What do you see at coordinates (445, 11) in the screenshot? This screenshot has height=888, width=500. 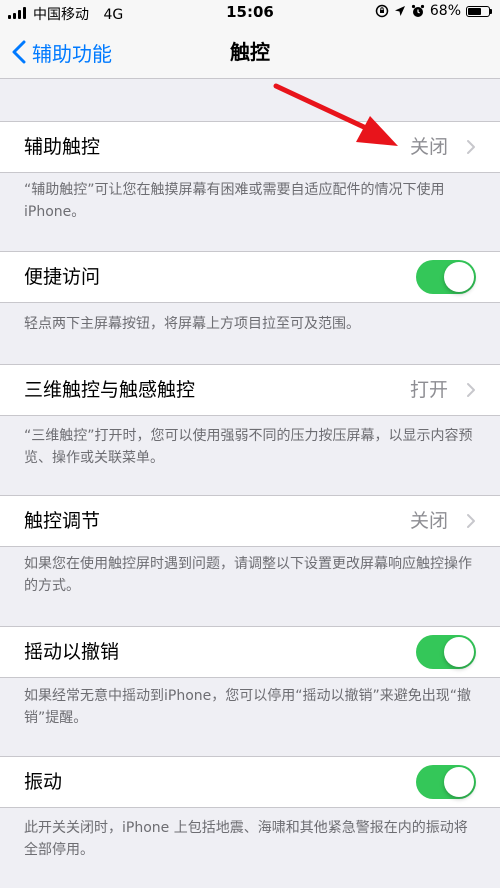 I see `battery-percent: 68%` at bounding box center [445, 11].